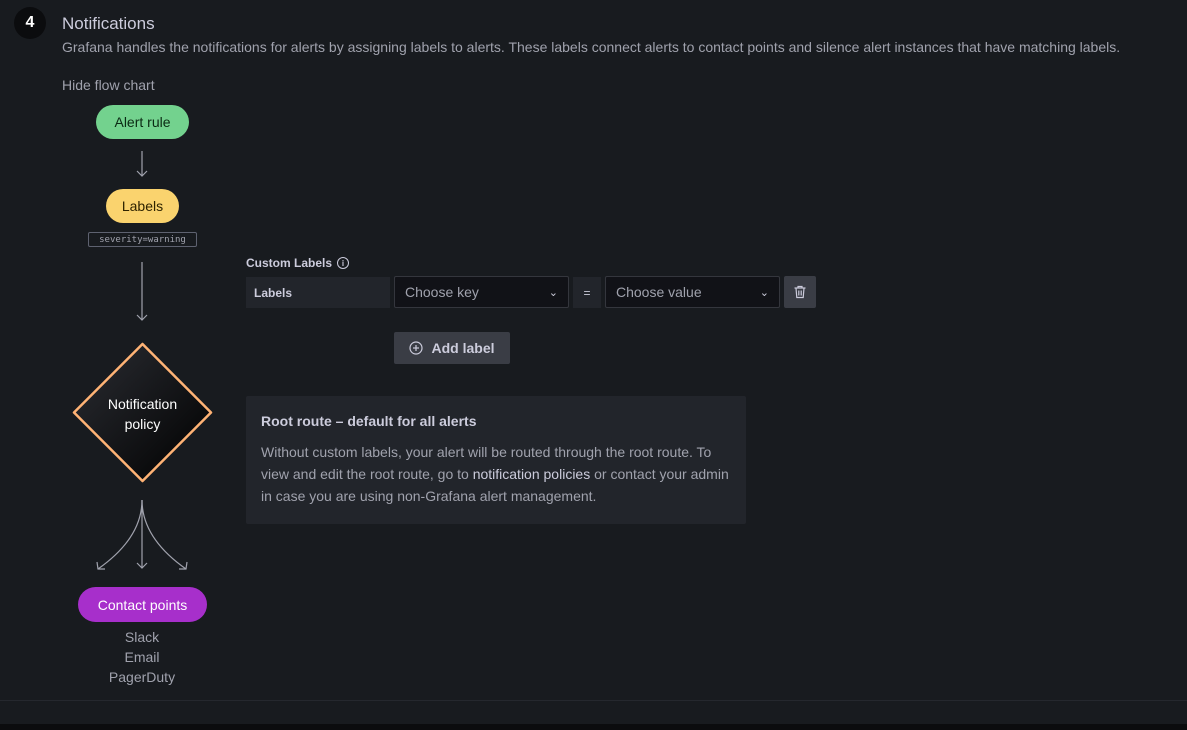 The image size is (1187, 730). Describe the element at coordinates (416, 348) in the screenshot. I see `plus-circle-icon` at that location.